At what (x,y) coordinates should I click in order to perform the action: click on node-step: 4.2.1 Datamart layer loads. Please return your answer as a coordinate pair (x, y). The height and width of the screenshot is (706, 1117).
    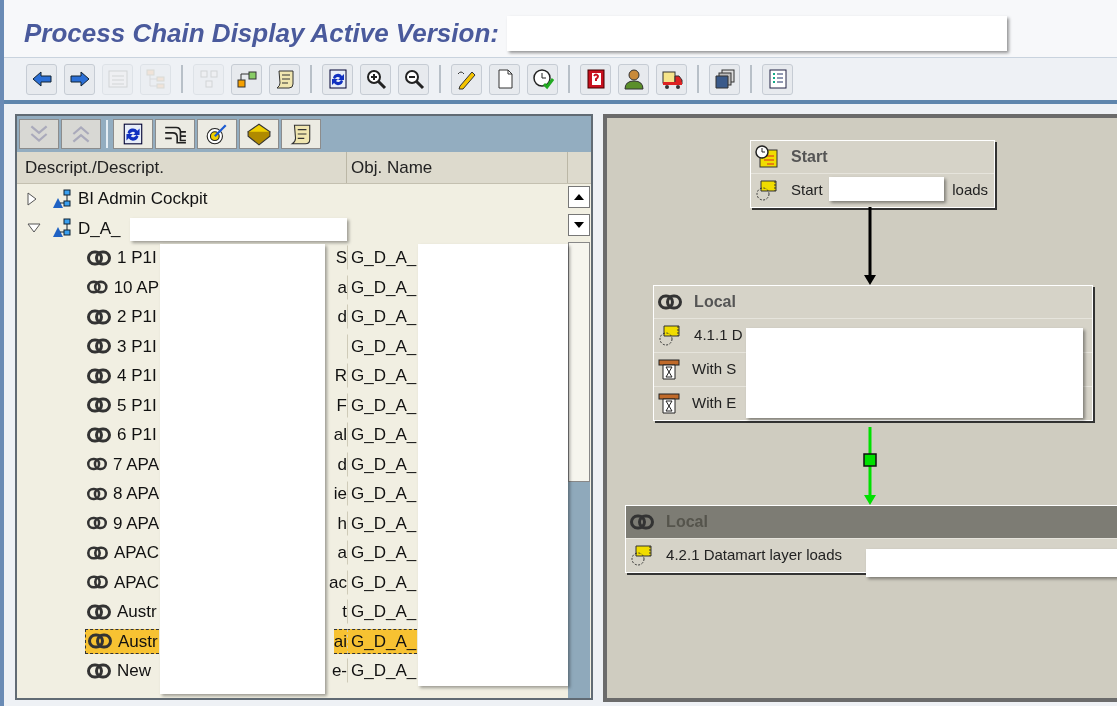
    Looking at the image, I should click on (754, 555).